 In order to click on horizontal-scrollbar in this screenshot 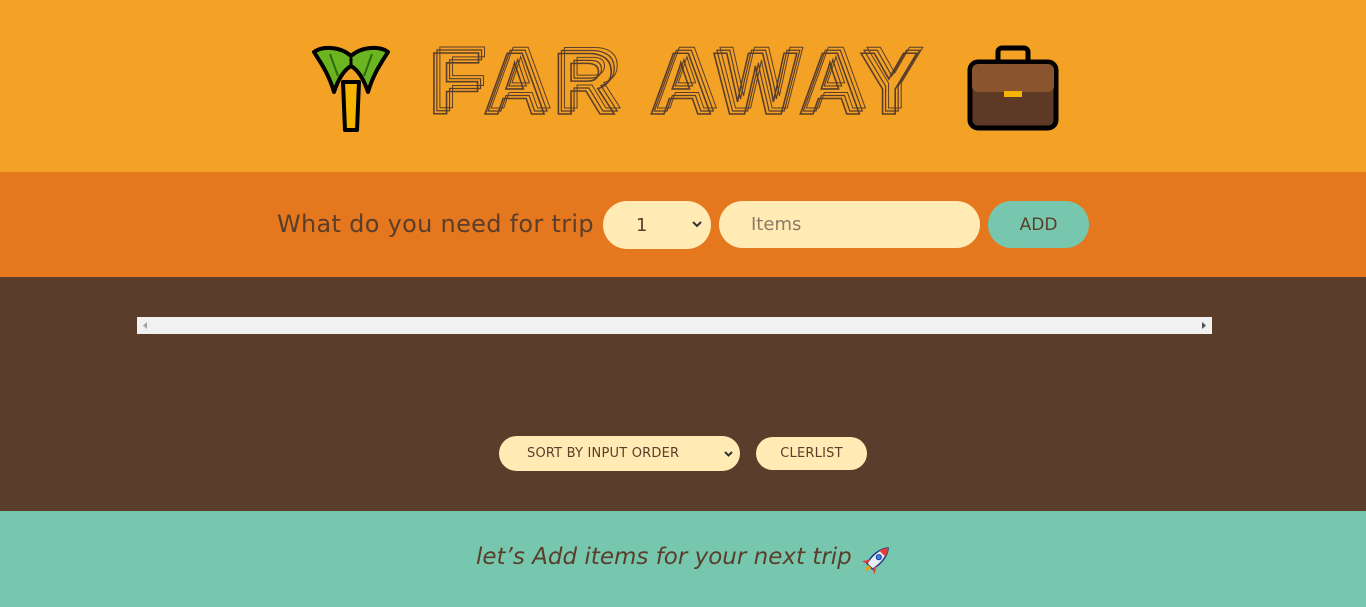, I will do `click(674, 325)`.